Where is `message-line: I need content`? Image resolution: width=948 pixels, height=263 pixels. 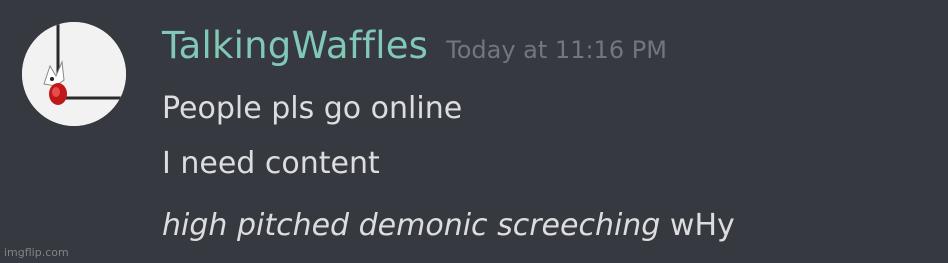
message-line: I need content is located at coordinates (271, 163).